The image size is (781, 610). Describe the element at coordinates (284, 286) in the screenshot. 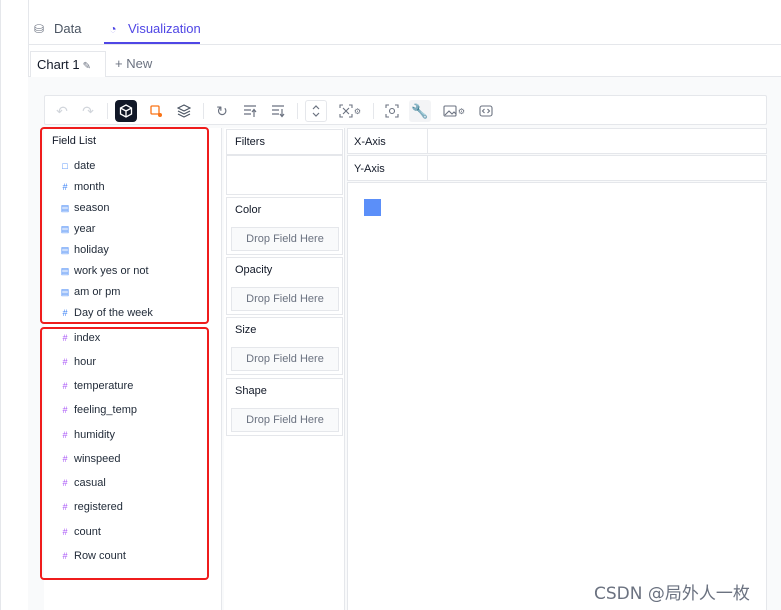

I see `opacity-channel: Opacity Drop Field Here` at that location.